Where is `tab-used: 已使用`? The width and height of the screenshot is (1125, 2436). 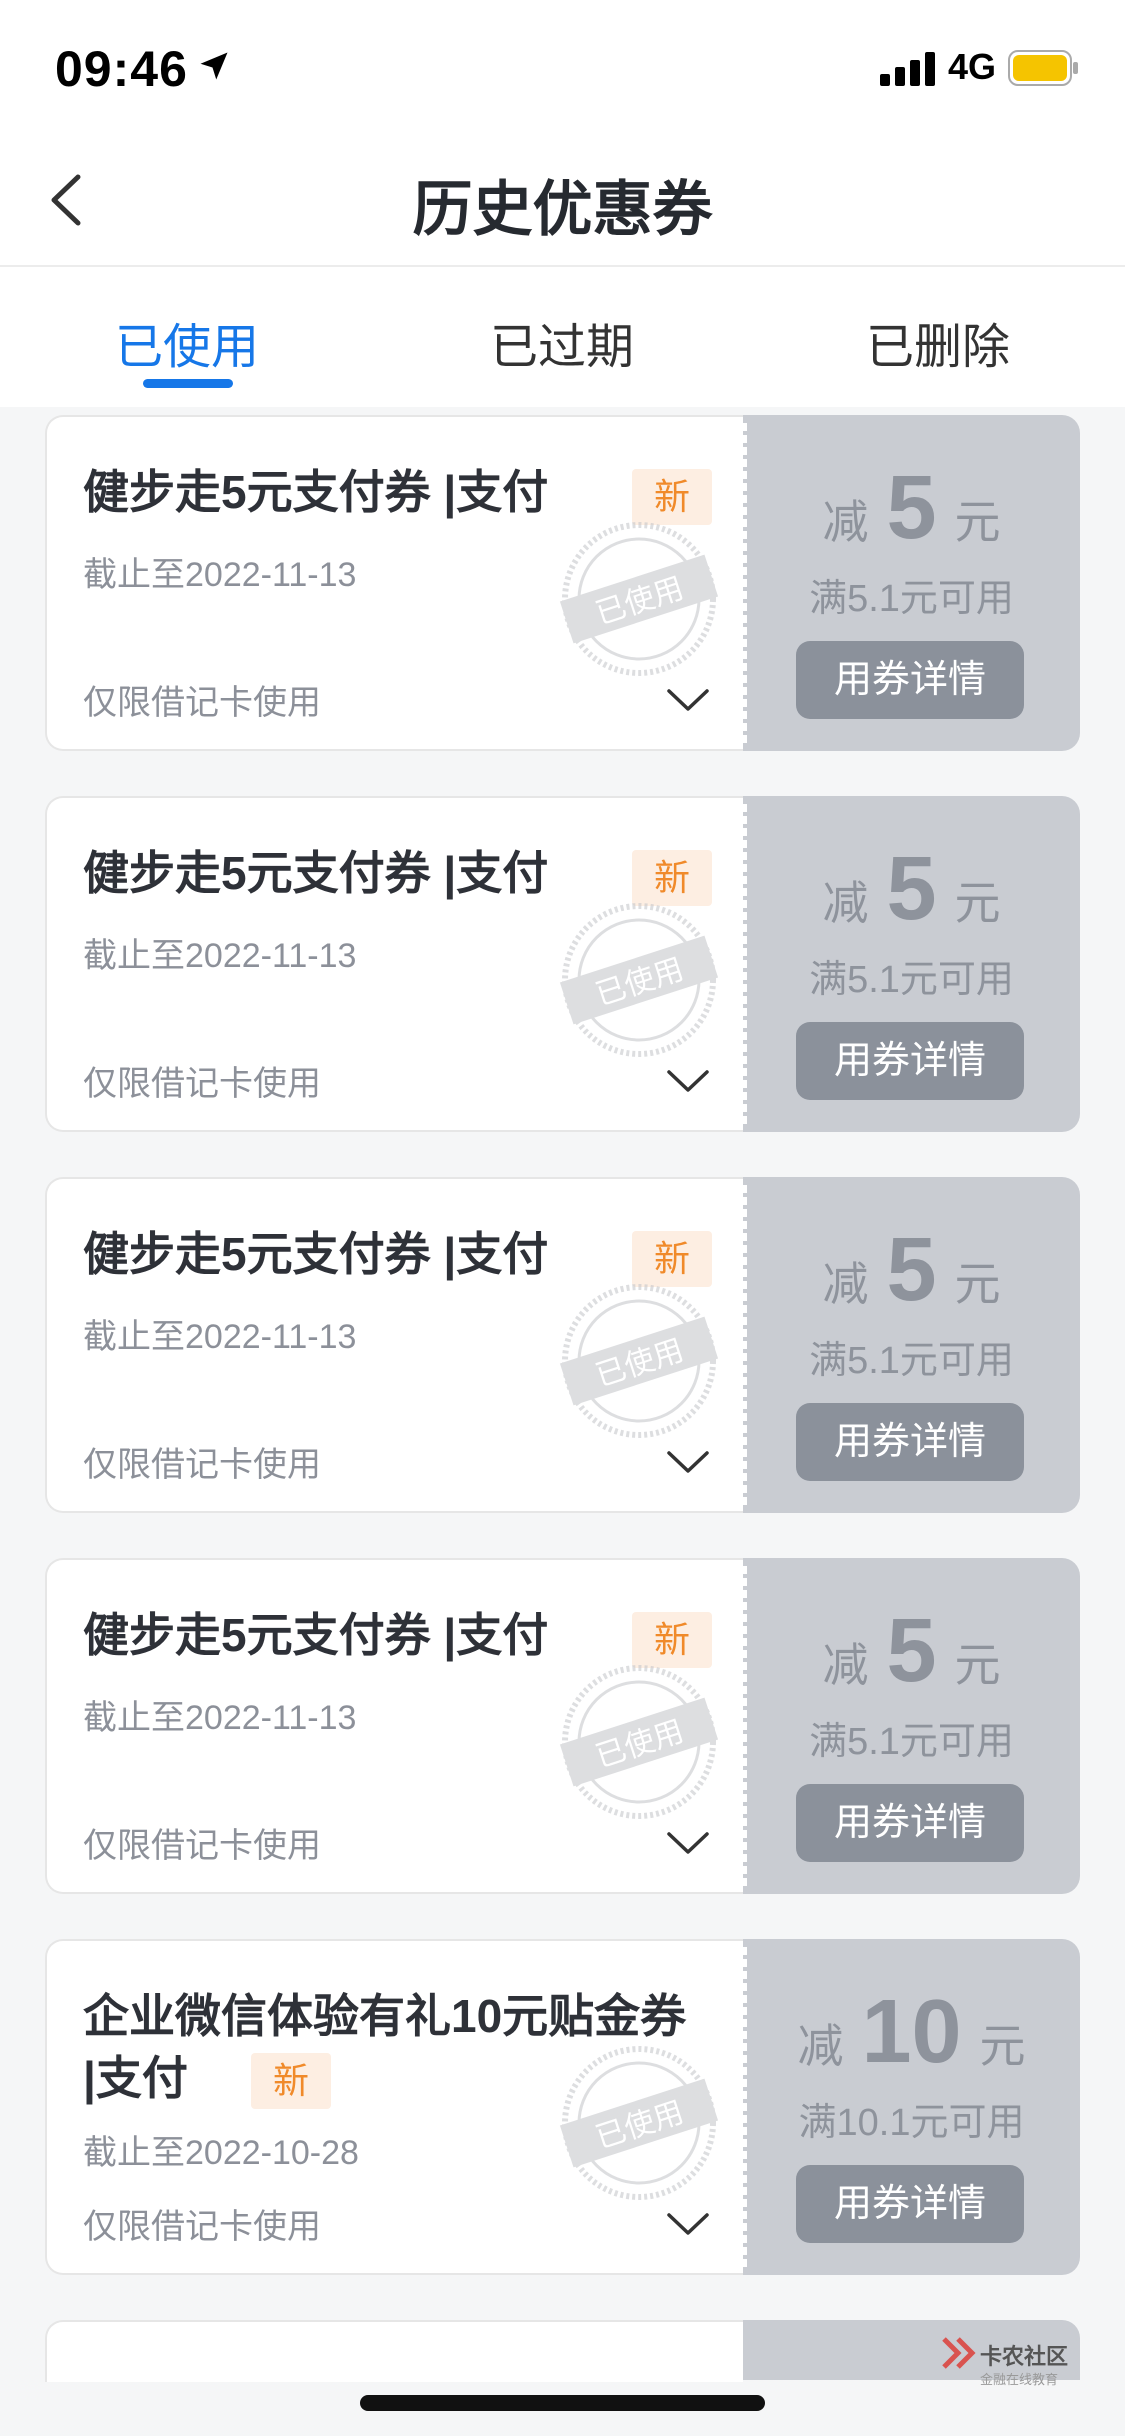 tab-used: 已使用 is located at coordinates (187, 342).